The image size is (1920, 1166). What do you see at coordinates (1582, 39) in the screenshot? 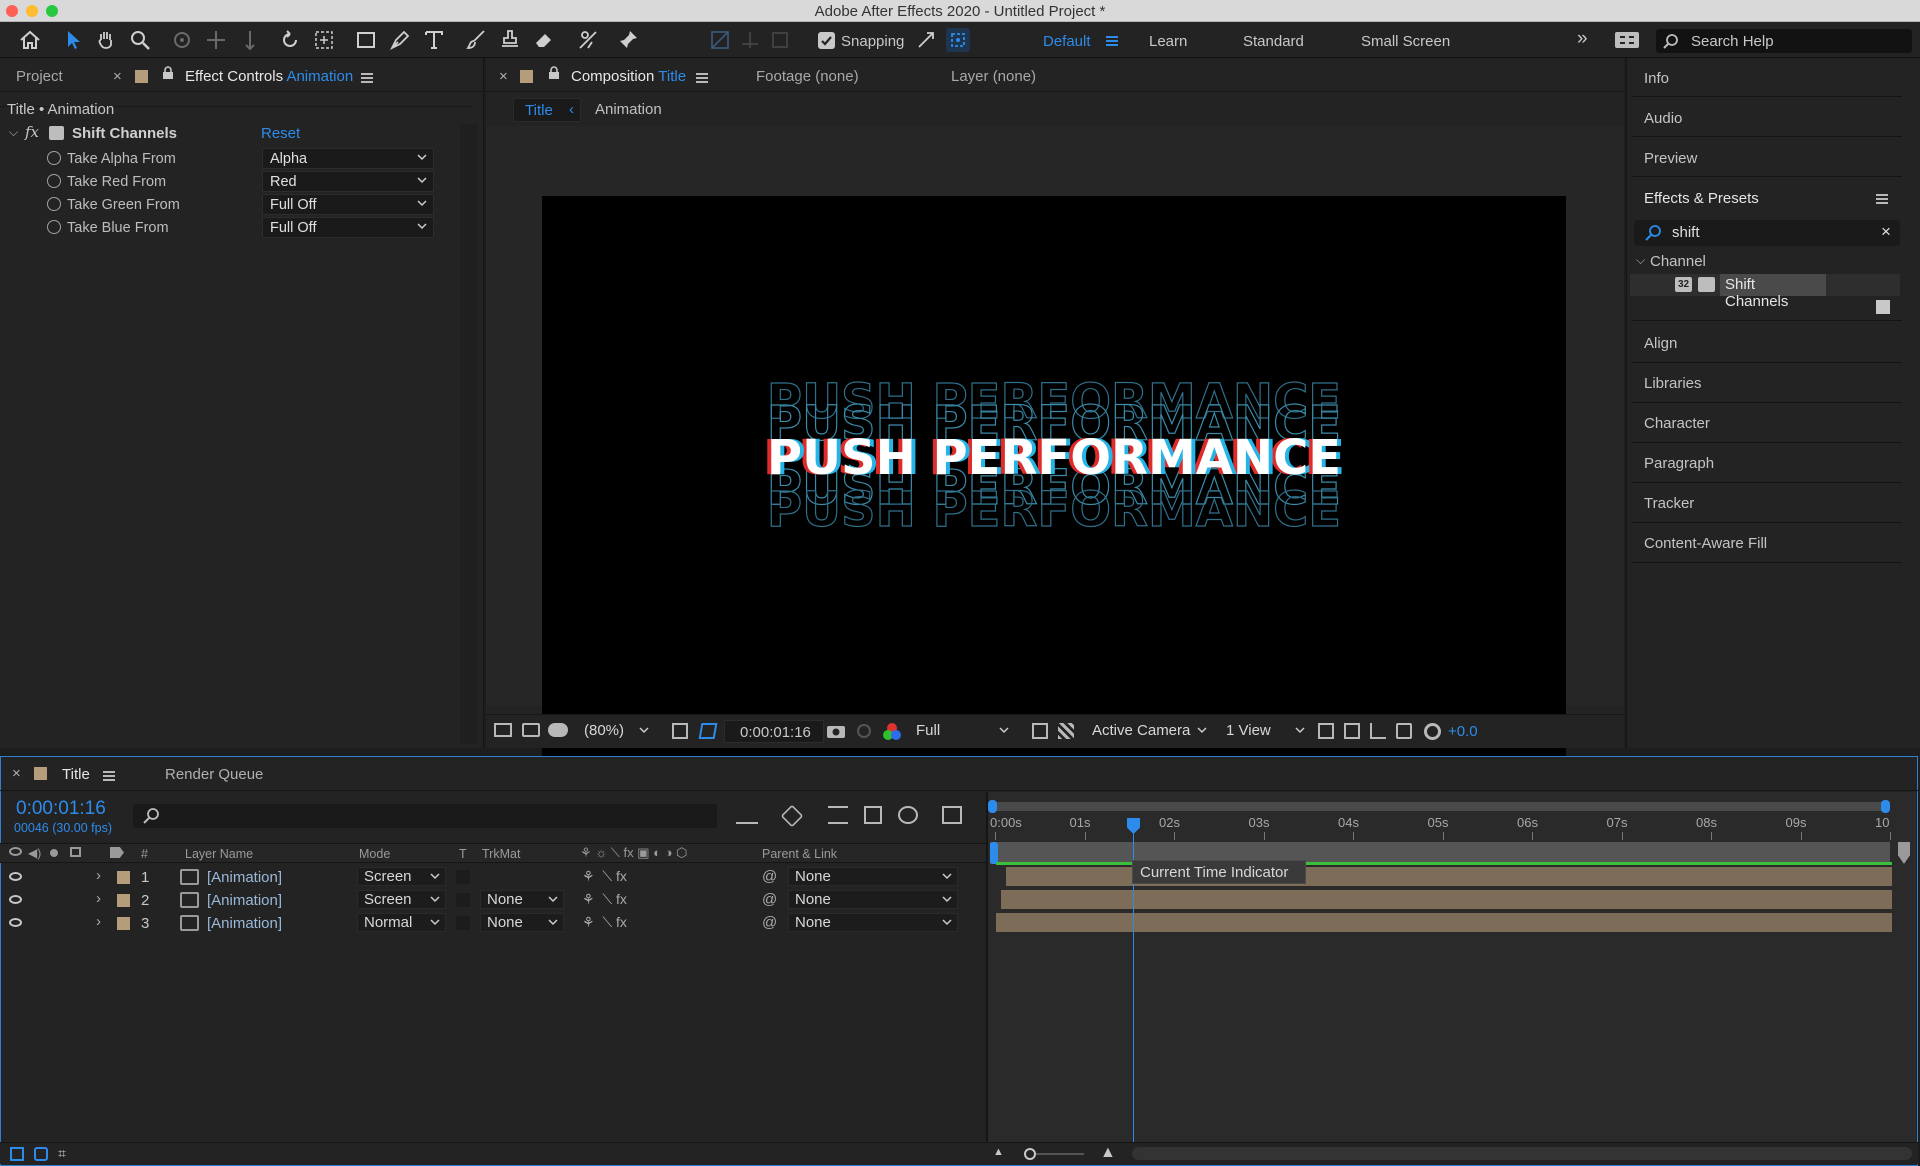
I see `more-workspaces-icon: »` at bounding box center [1582, 39].